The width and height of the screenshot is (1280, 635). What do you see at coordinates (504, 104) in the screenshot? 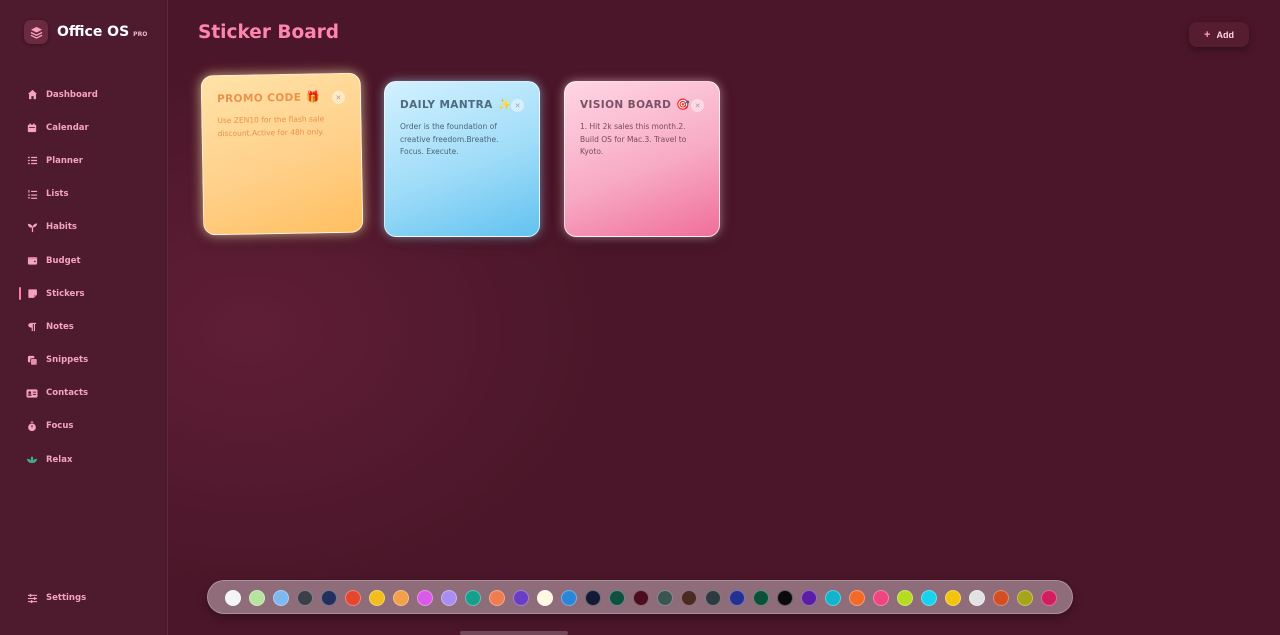
I see `sparkles-emoji: ✨` at bounding box center [504, 104].